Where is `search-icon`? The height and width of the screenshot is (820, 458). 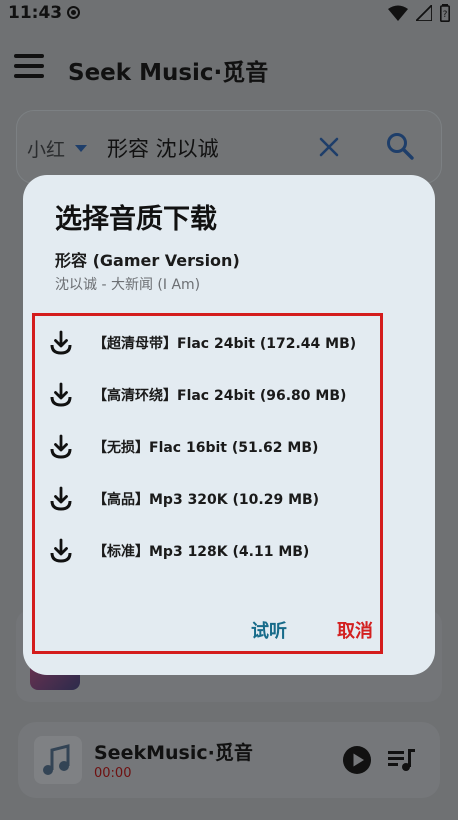 search-icon is located at coordinates (400, 146).